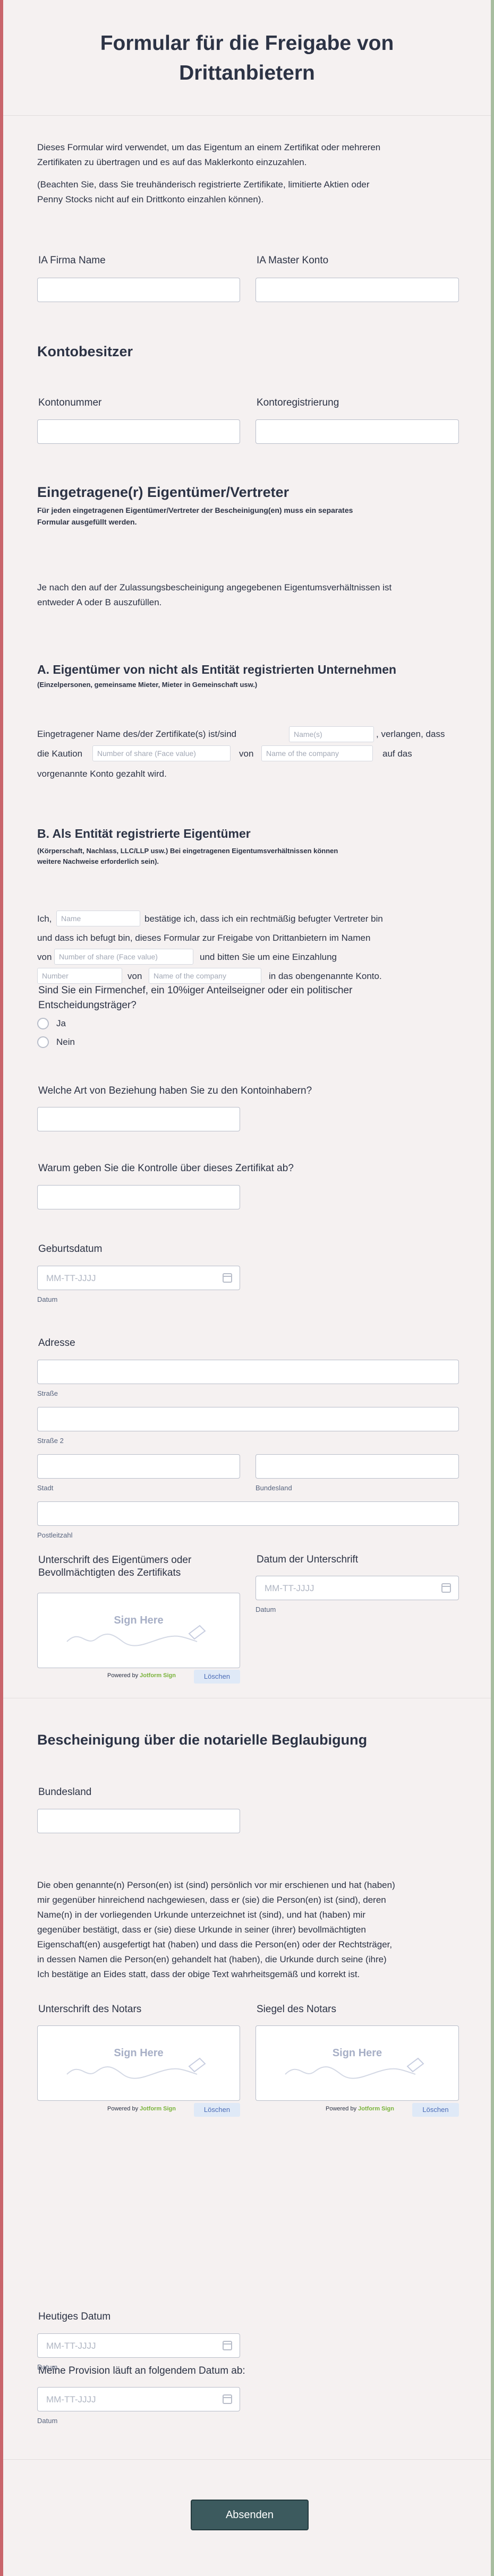  I want to click on today-date-label: Heutiges Datum, so click(74, 2317).